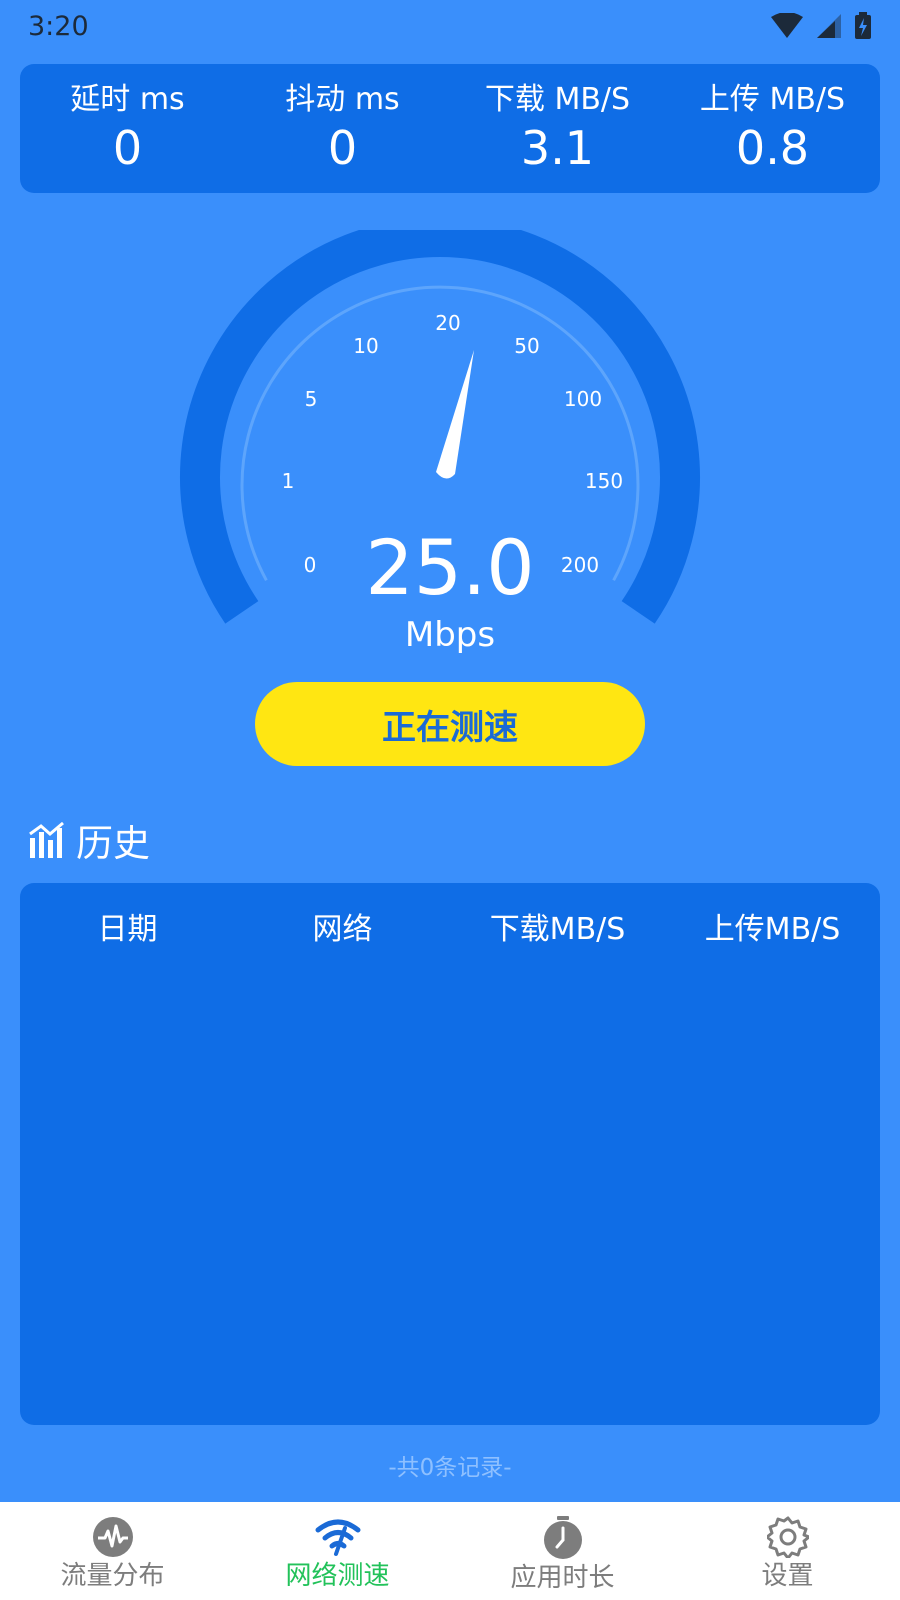 This screenshot has width=900, height=1600. Describe the element at coordinates (604, 481) in the screenshot. I see `gauge-tick-label: 150` at that location.